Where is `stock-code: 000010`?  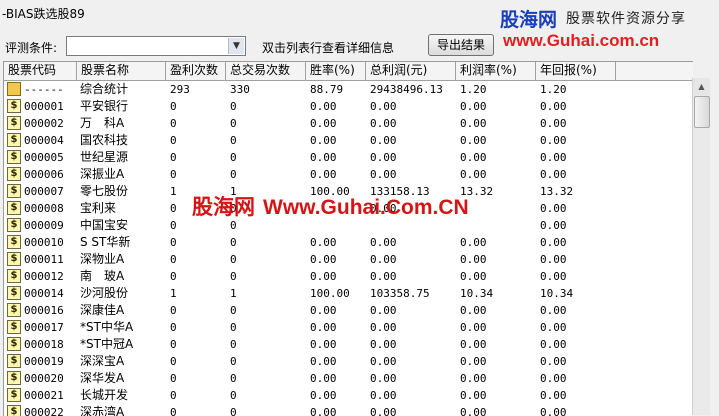
stock-code: 000010 is located at coordinates (44, 242).